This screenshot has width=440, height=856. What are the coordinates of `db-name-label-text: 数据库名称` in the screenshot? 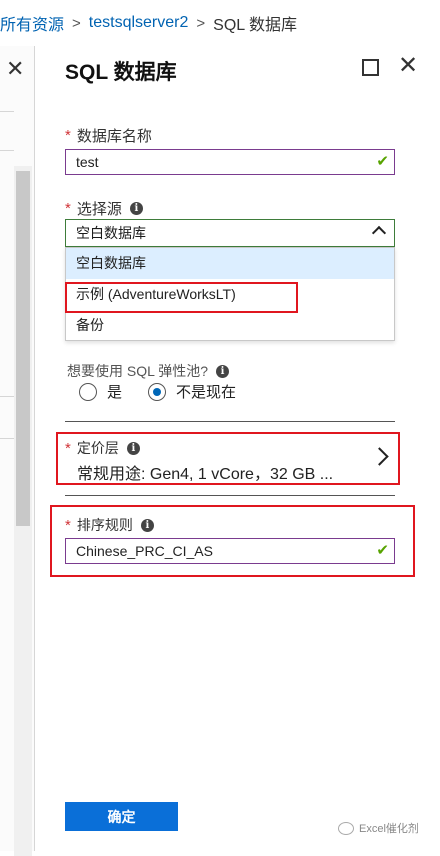 It's located at (114, 136).